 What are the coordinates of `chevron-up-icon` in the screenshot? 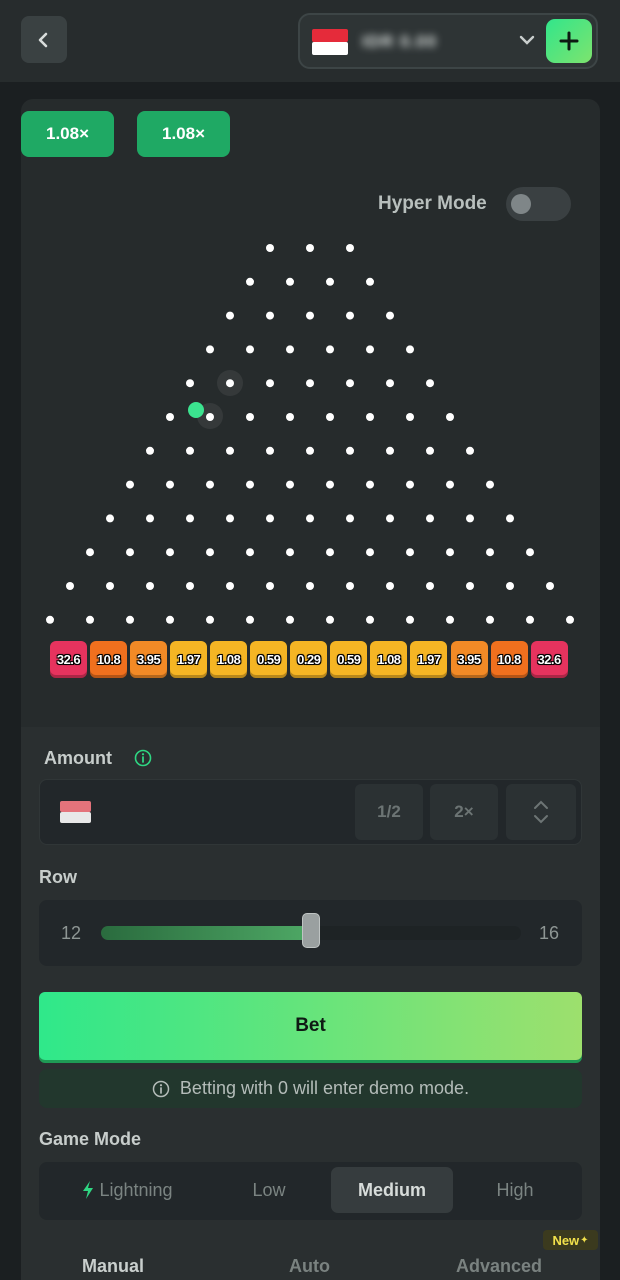 It's located at (541, 805).